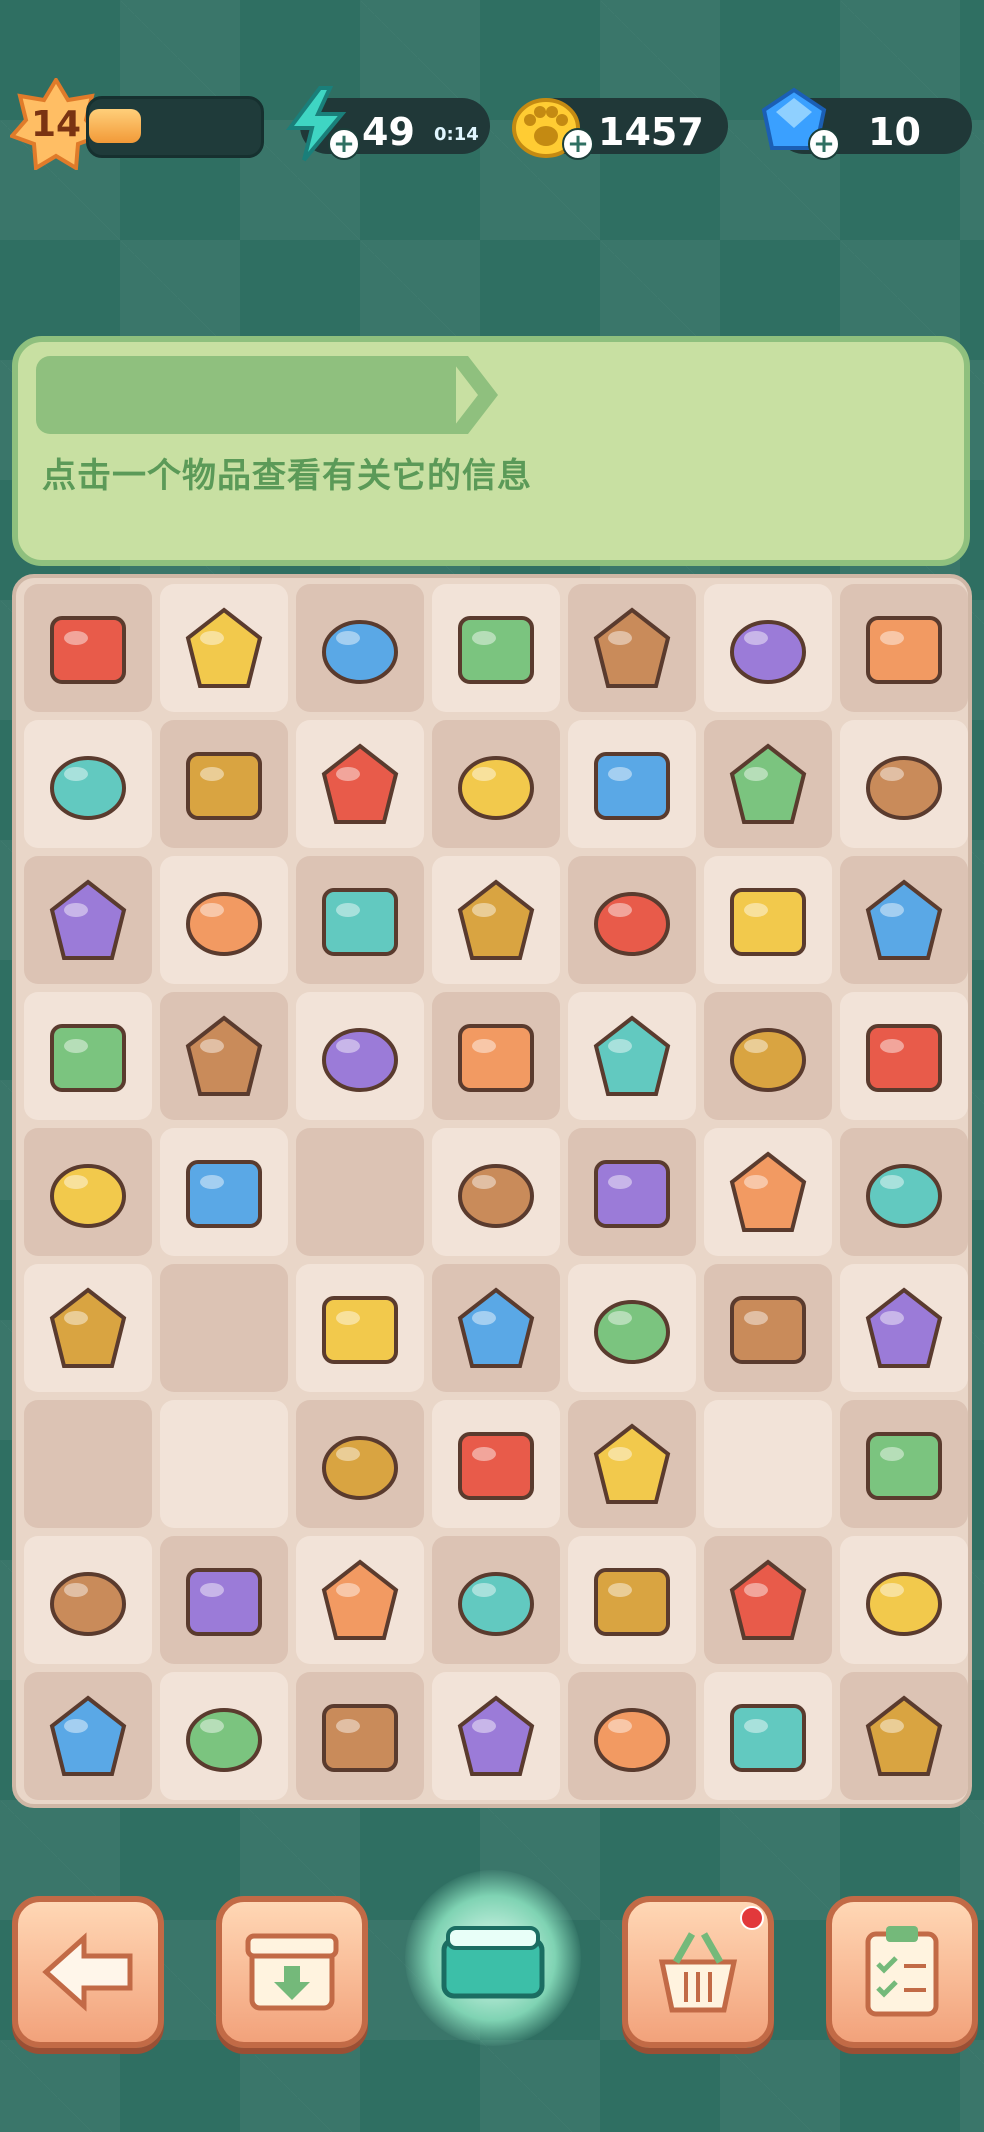 The height and width of the screenshot is (2132, 984). I want to click on drawer-icon, so click(88, 920).